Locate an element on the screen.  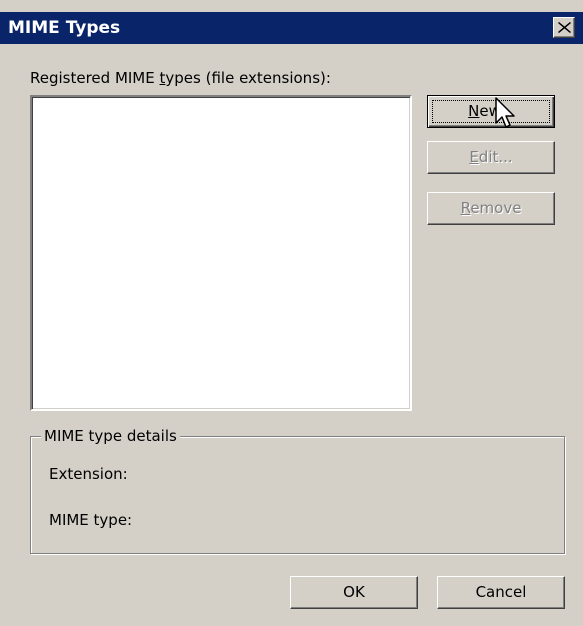
mime-type-label: MIME type: is located at coordinates (91, 520).